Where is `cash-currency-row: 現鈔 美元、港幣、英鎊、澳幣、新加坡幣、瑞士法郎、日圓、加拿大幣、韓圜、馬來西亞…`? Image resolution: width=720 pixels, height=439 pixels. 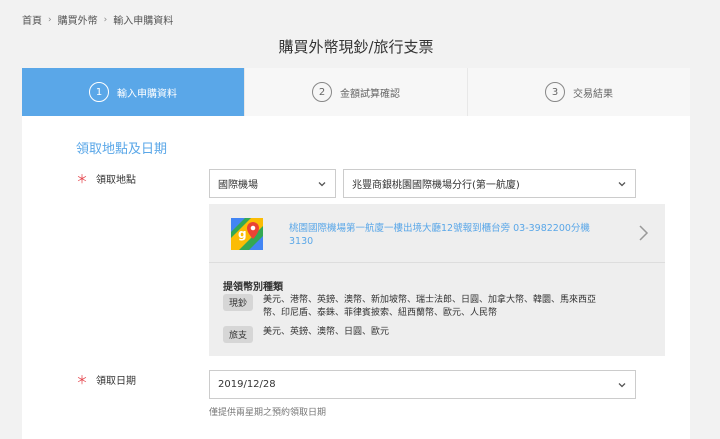 cash-currency-row: 現鈔 美元、港幣、英鎊、澳幣、新加坡幣、瑞士法郎、日圓、加拿大幣、韓圜、馬來西亞… is located at coordinates (413, 307).